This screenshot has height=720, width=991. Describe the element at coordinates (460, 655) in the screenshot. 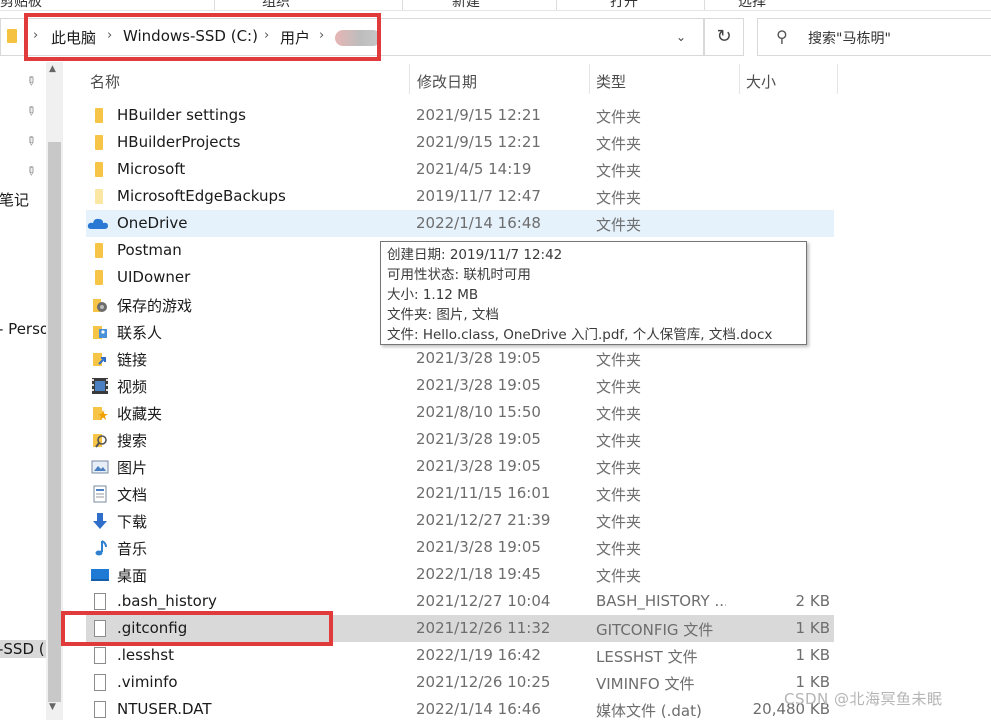

I see `file-row: .lesshst 2022/1/19 16:42 LESSHST 文件 1 KB` at that location.